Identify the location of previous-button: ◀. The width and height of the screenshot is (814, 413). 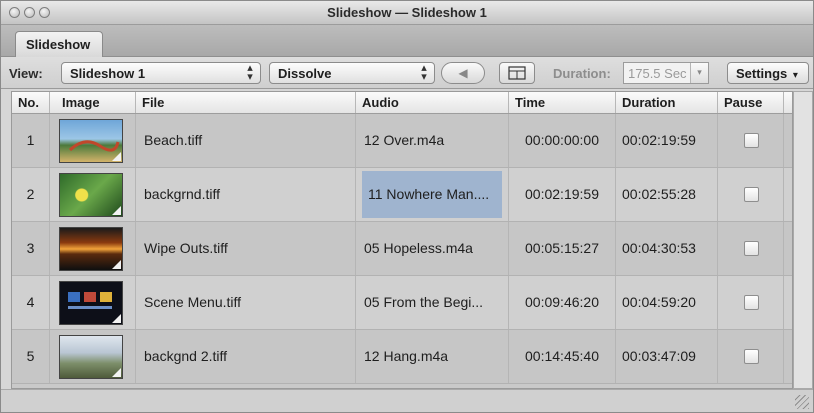
(463, 73).